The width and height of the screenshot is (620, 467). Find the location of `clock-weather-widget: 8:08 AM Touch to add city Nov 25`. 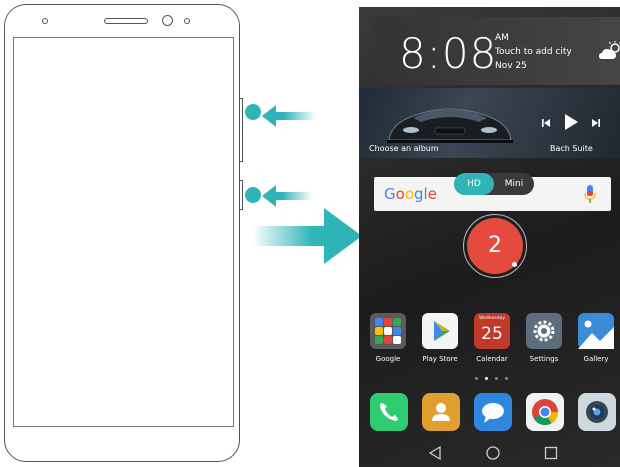

clock-weather-widget: 8:08 AM Touch to add city Nov 25 is located at coordinates (497, 51).